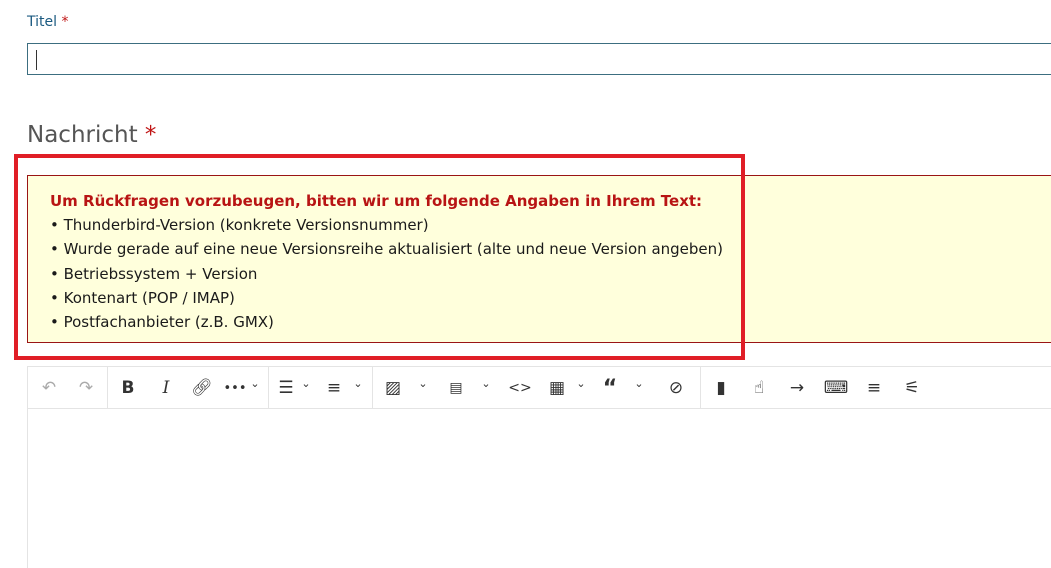  Describe the element at coordinates (874, 388) in the screenshot. I see `lines-icon: ≡` at that location.